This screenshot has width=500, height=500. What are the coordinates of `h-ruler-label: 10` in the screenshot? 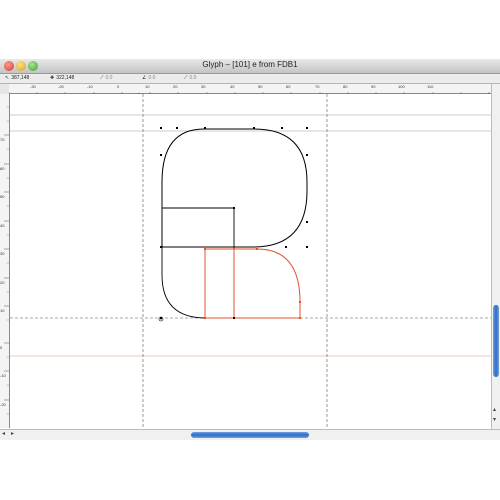 It's located at (147, 86).